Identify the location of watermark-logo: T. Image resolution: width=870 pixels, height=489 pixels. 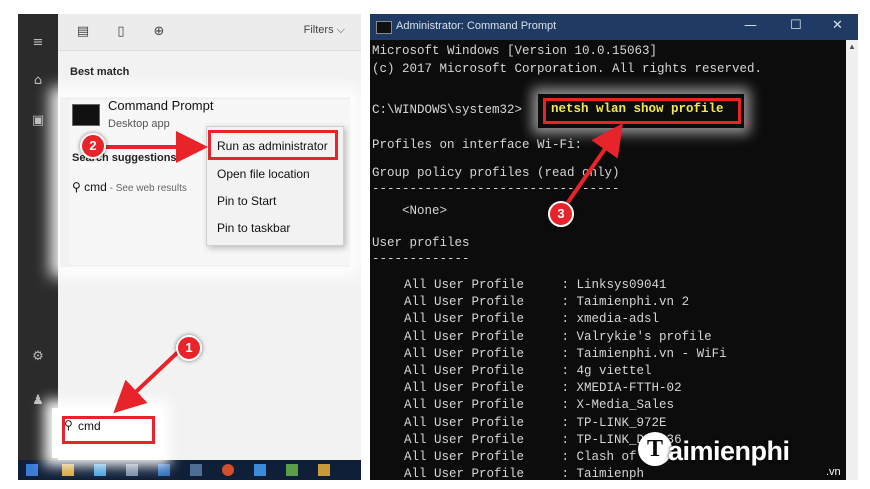
(655, 449).